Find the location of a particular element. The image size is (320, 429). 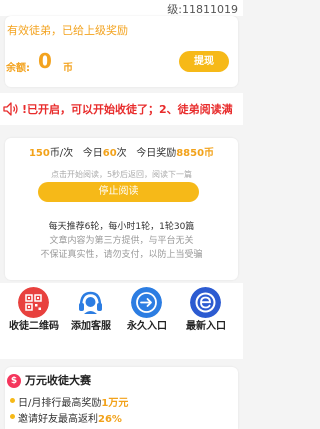

reading-stats: 150币/次 今日60次 今日奖励8850币 is located at coordinates (121, 151).